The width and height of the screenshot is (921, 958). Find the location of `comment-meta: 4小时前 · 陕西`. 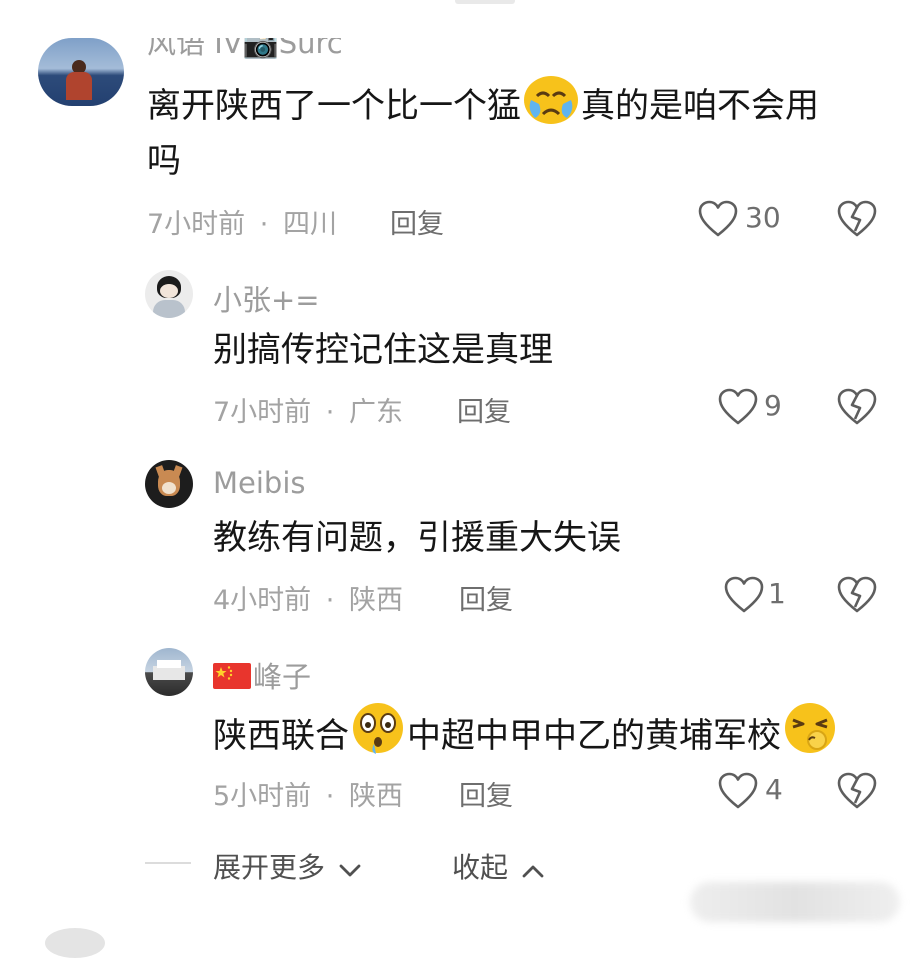

comment-meta: 4小时前 · 陕西 is located at coordinates (308, 597).